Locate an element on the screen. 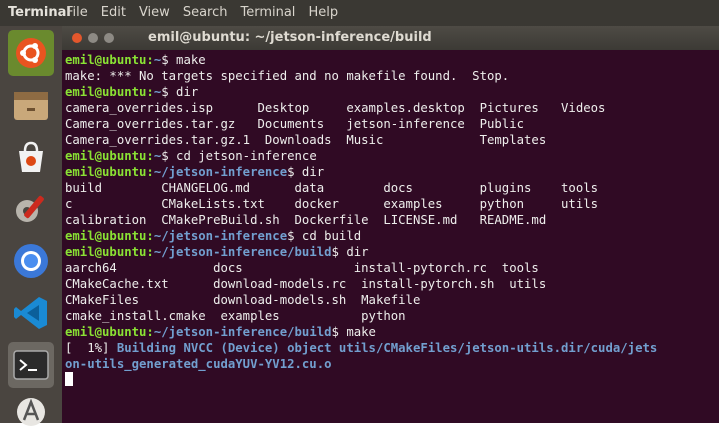 This screenshot has width=719, height=432. terminal-text: cmake_install.cmake examples python is located at coordinates (235, 316).